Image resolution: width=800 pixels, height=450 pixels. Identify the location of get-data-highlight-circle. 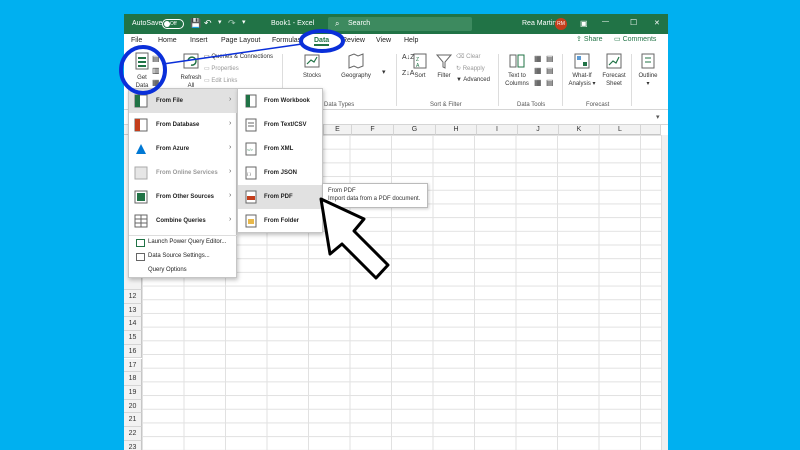
(143, 70).